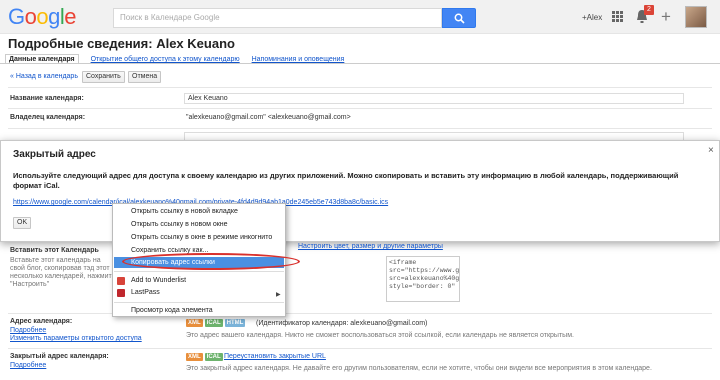 The image size is (720, 380). What do you see at coordinates (63, 276) in the screenshot?
I see `embed-desc-line: несколько календарей, нажмите` at bounding box center [63, 276].